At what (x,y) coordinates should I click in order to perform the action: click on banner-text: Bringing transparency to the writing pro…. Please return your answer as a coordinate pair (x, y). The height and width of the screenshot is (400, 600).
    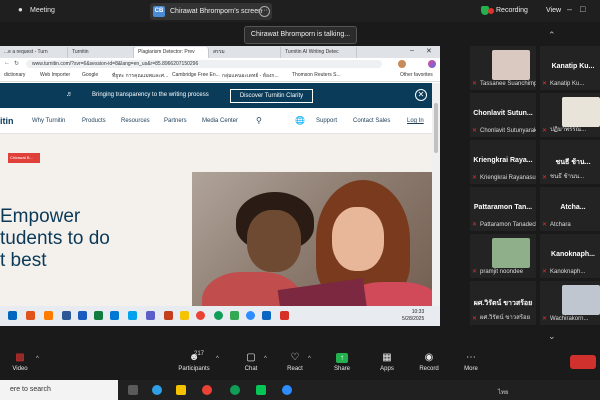
    Looking at the image, I should click on (150, 95).